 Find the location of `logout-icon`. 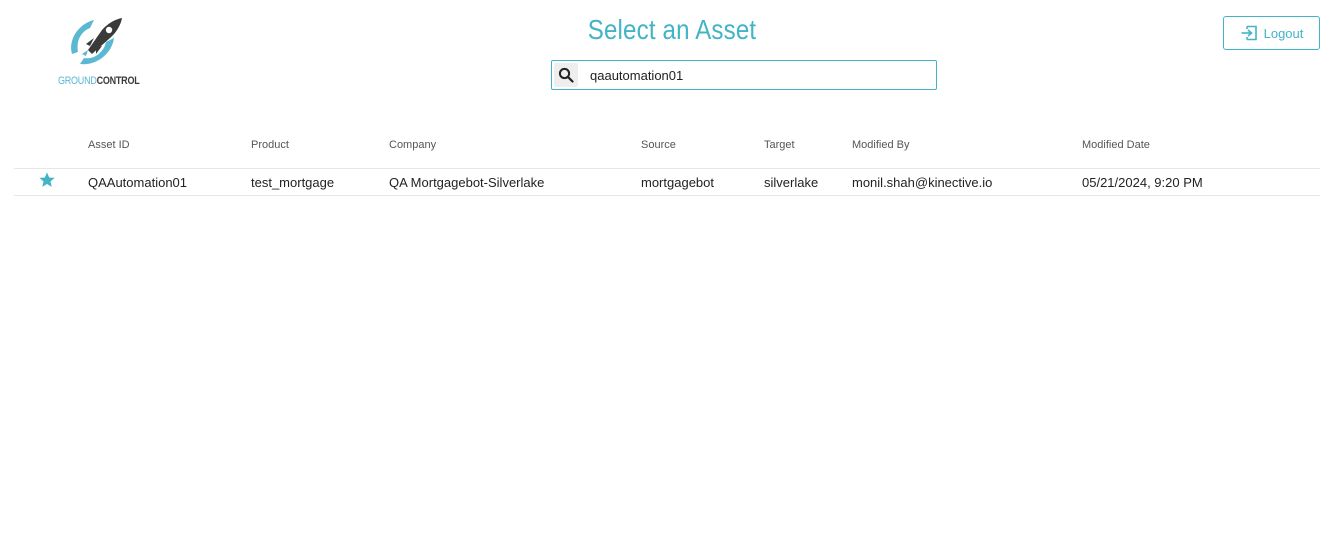

logout-icon is located at coordinates (1249, 33).